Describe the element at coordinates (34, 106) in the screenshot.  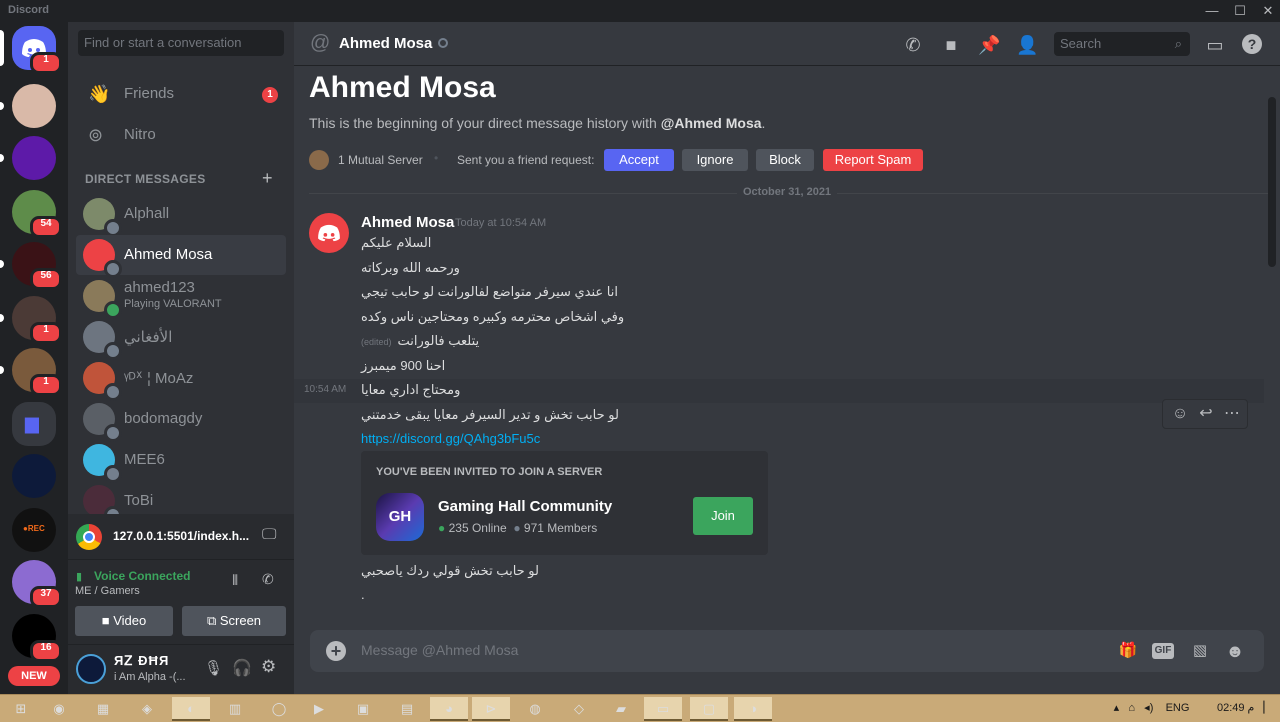
I see `server-baby` at that location.